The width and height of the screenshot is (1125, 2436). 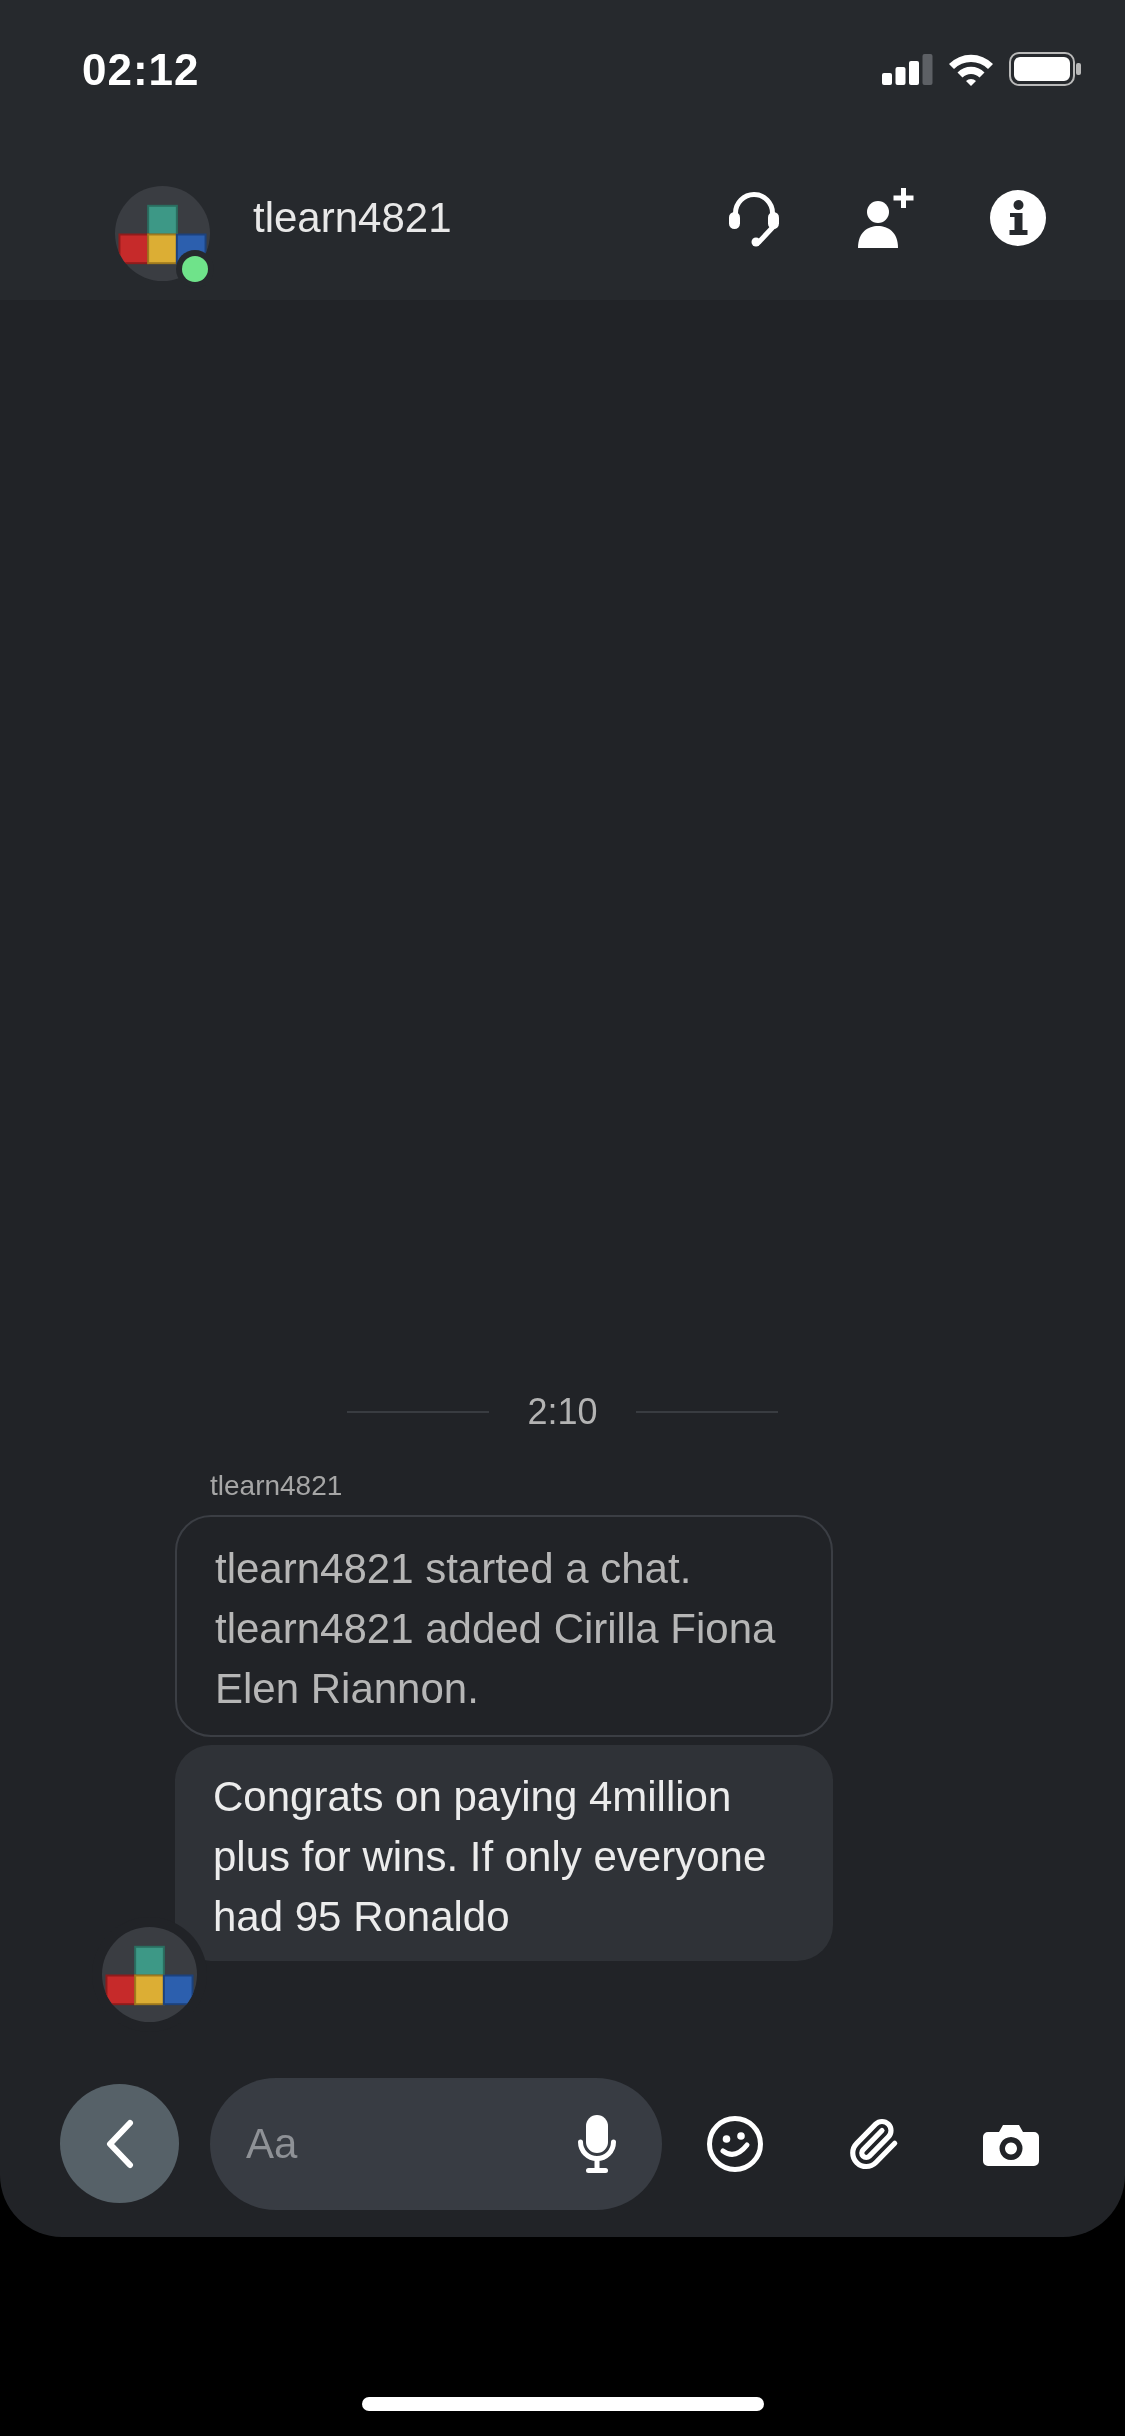 I want to click on message-input-field: Aa, so click(x=436, y=2143).